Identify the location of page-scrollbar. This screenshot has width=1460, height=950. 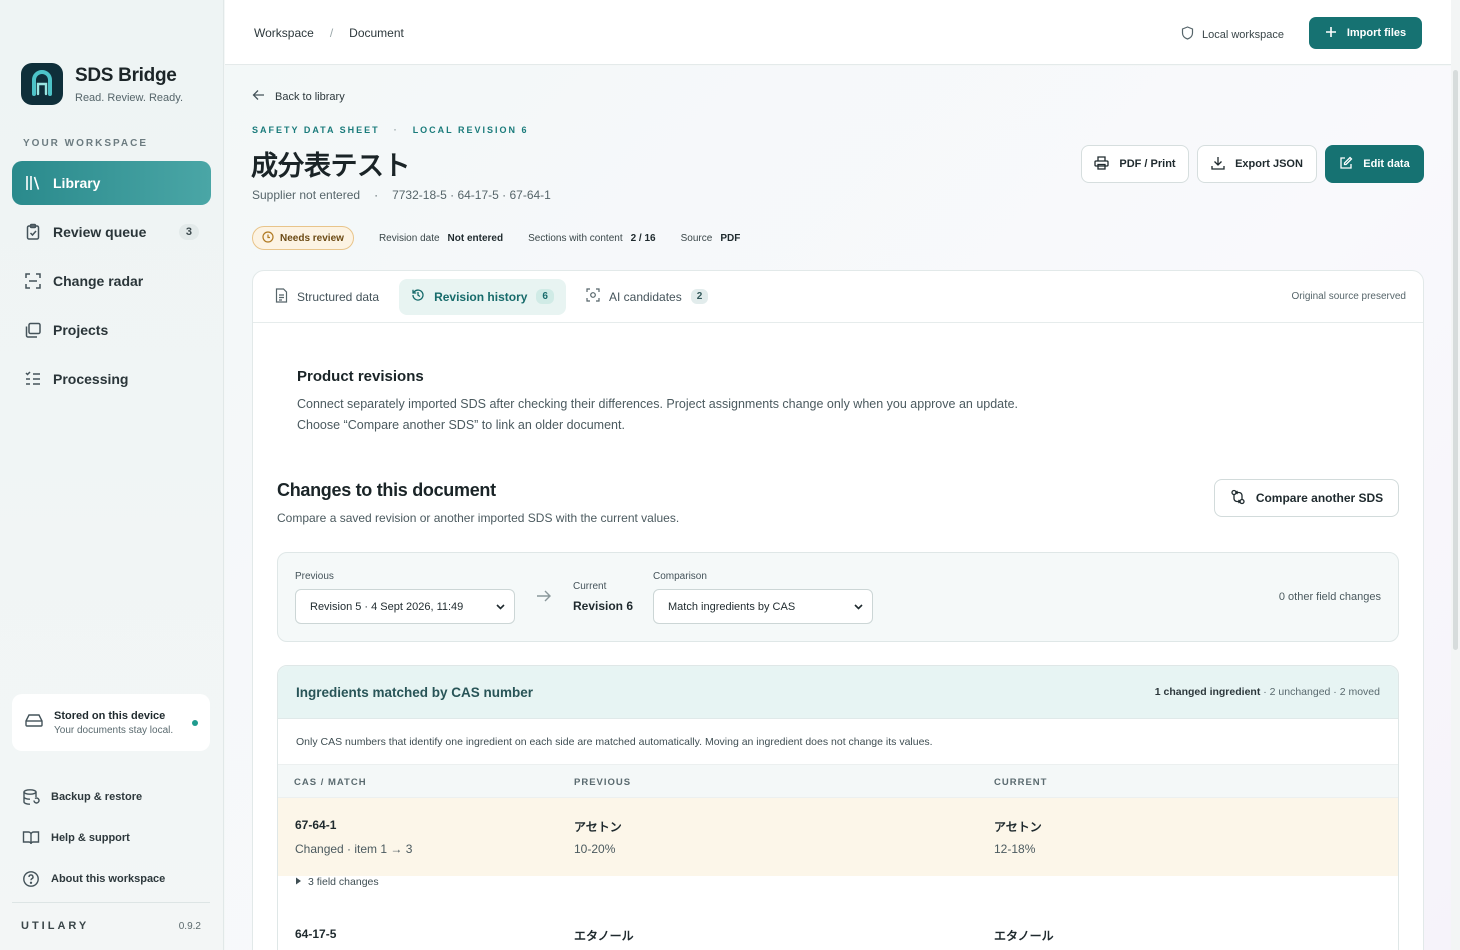
(1455, 475).